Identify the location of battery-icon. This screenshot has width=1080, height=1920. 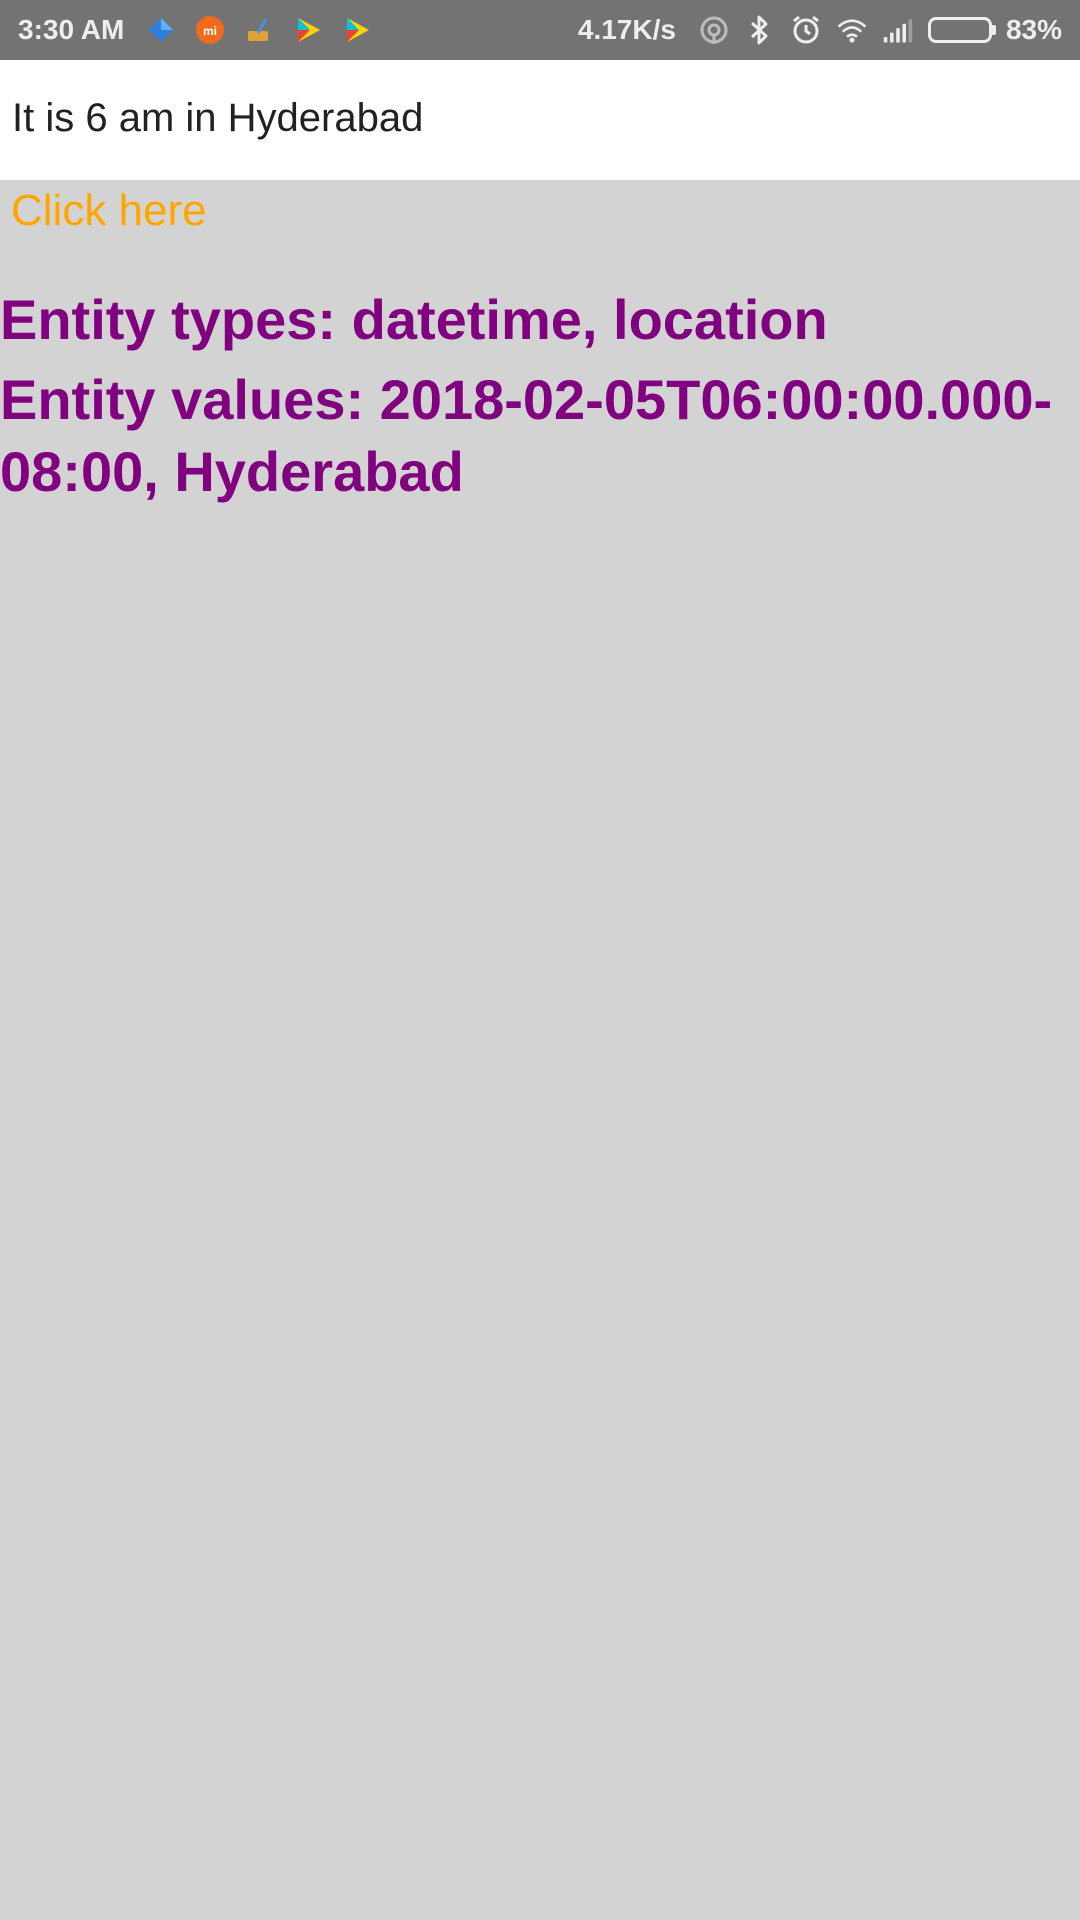
(961, 30).